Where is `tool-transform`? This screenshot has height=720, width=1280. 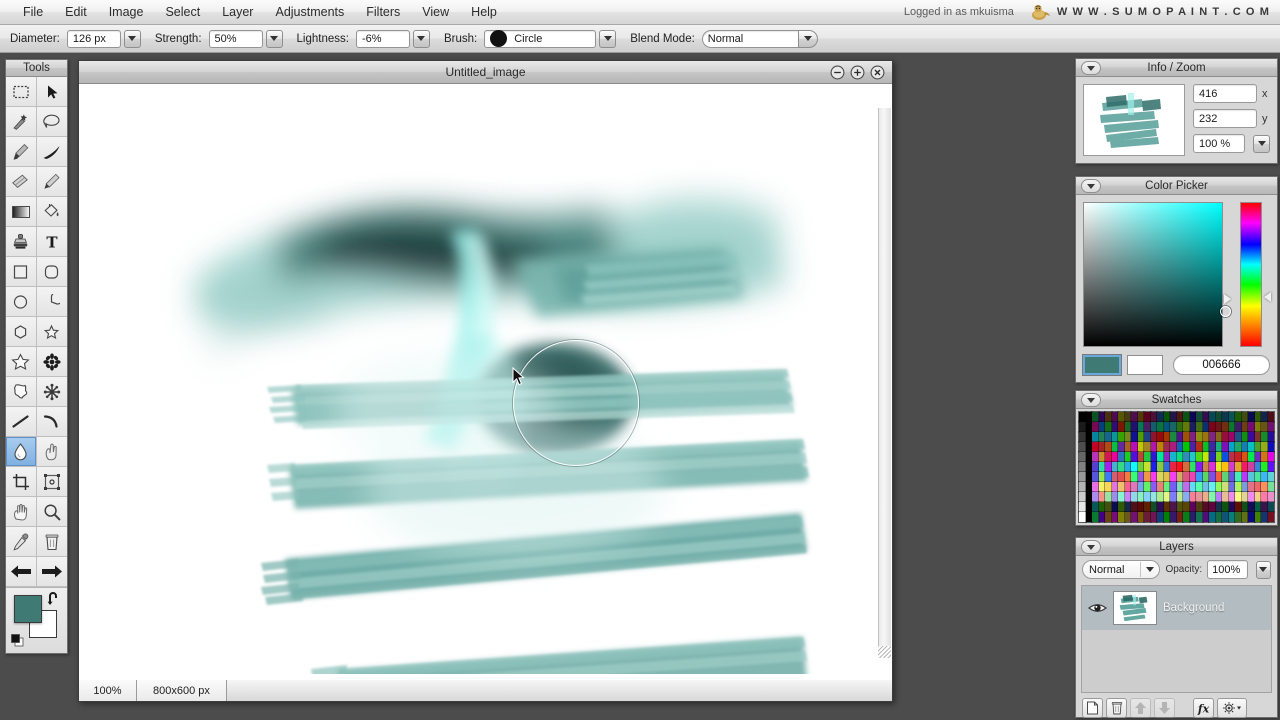 tool-transform is located at coordinates (51, 482).